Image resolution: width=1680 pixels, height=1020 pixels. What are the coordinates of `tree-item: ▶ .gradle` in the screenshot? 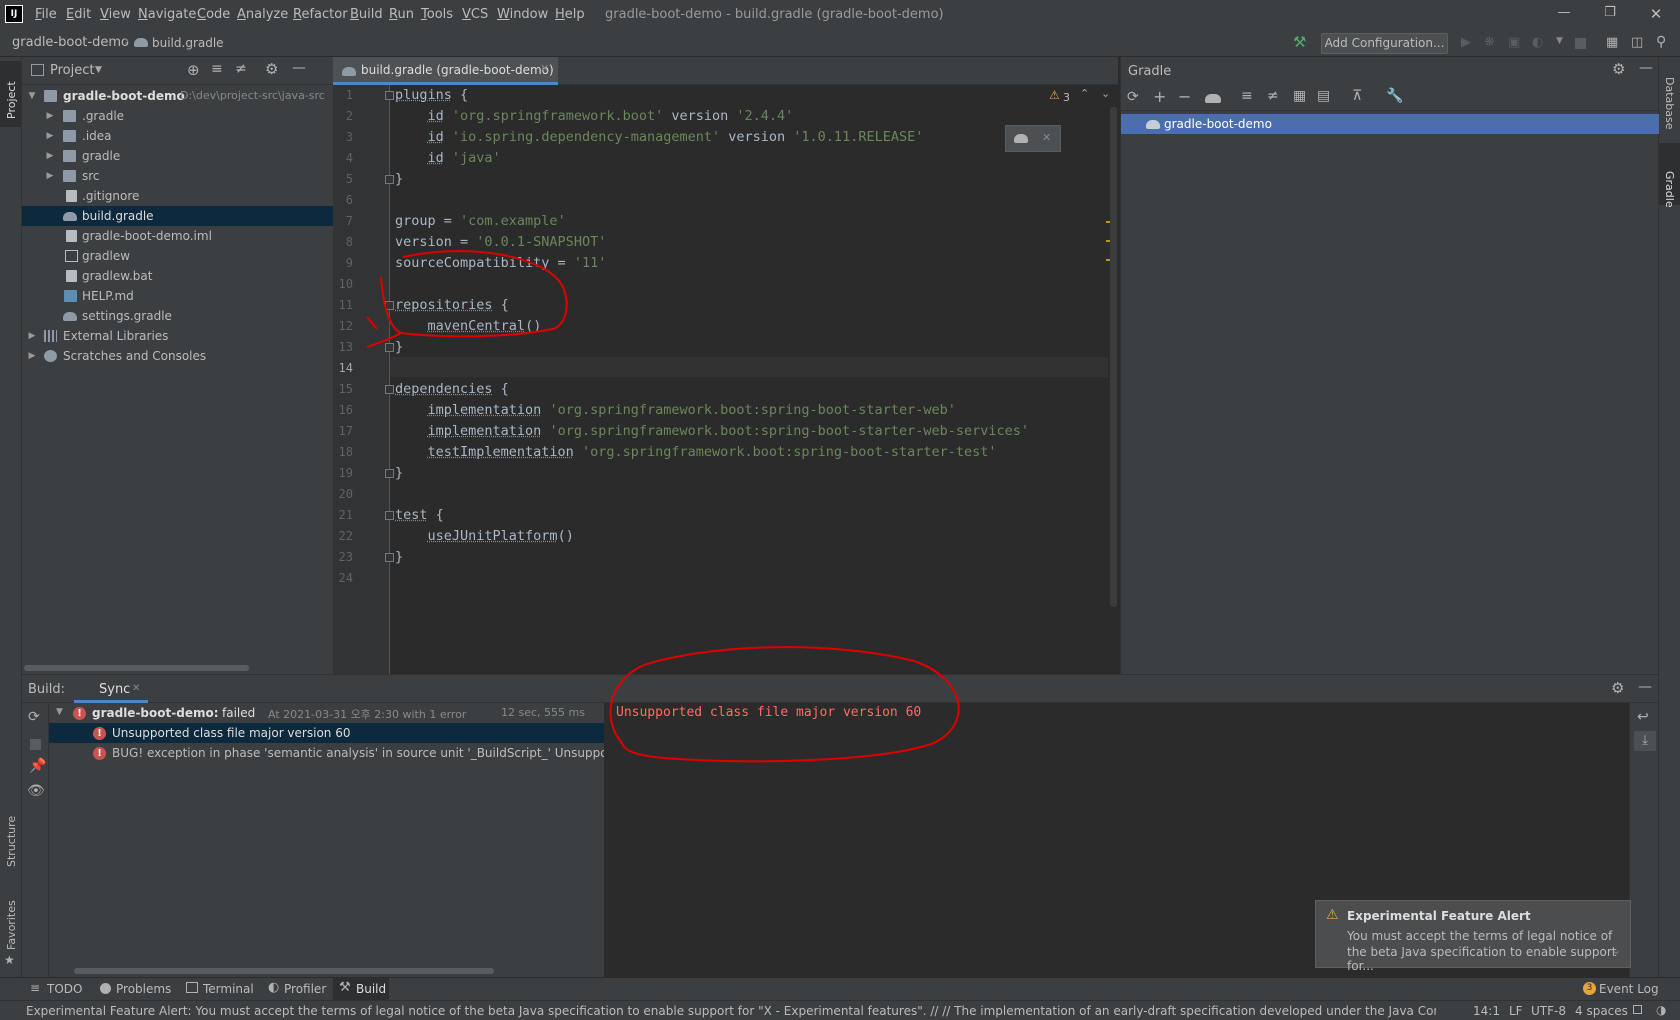 It's located at (177, 116).